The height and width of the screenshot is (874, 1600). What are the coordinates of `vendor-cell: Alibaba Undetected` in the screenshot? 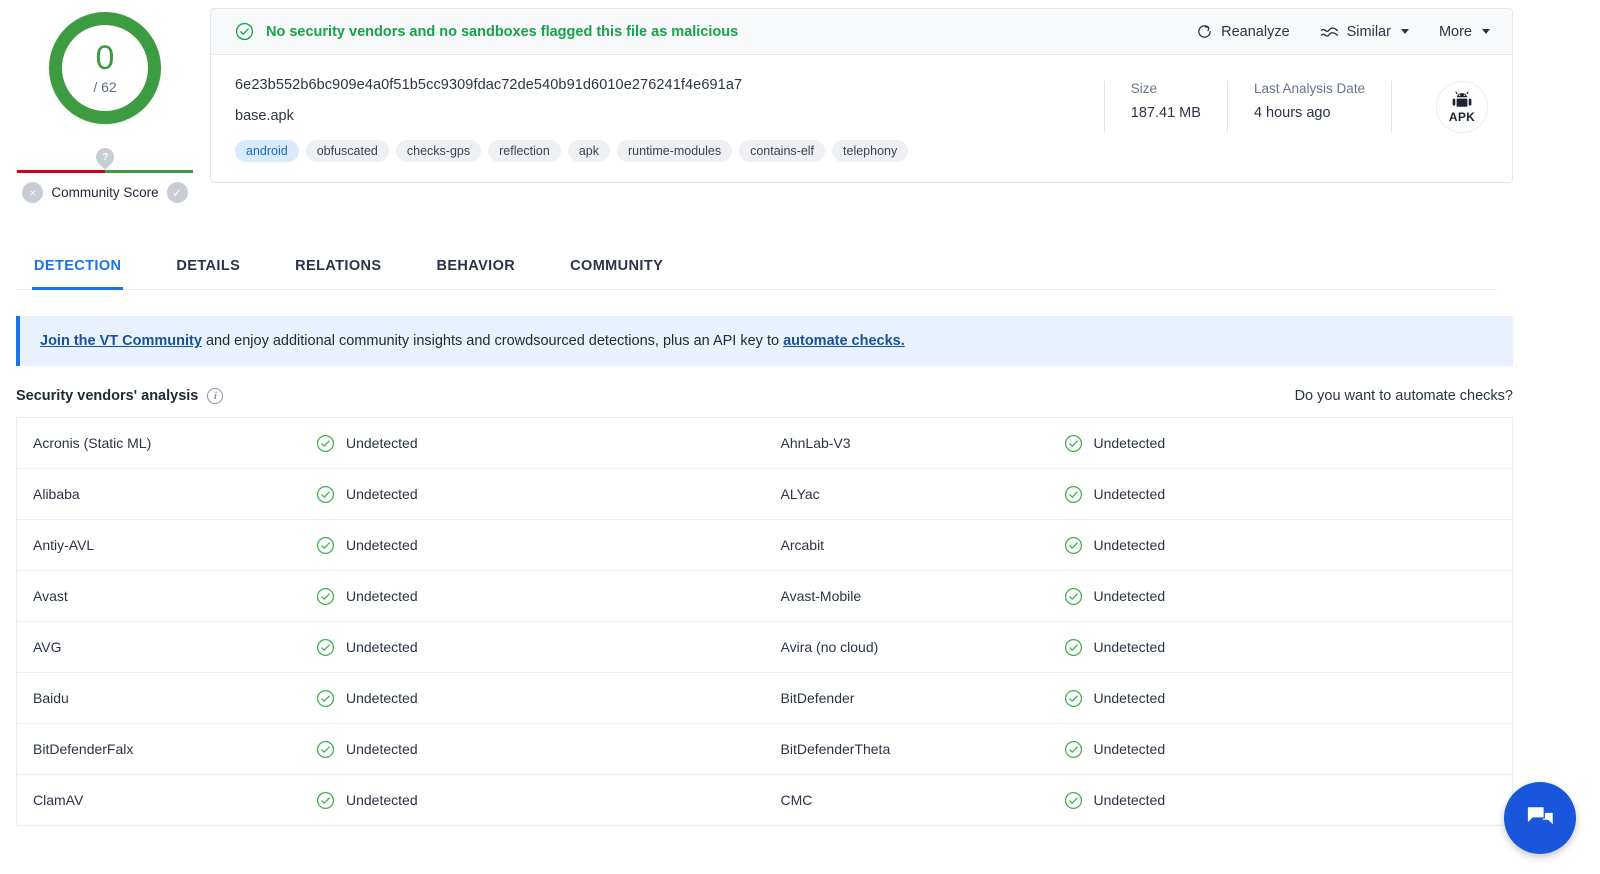 It's located at (391, 494).